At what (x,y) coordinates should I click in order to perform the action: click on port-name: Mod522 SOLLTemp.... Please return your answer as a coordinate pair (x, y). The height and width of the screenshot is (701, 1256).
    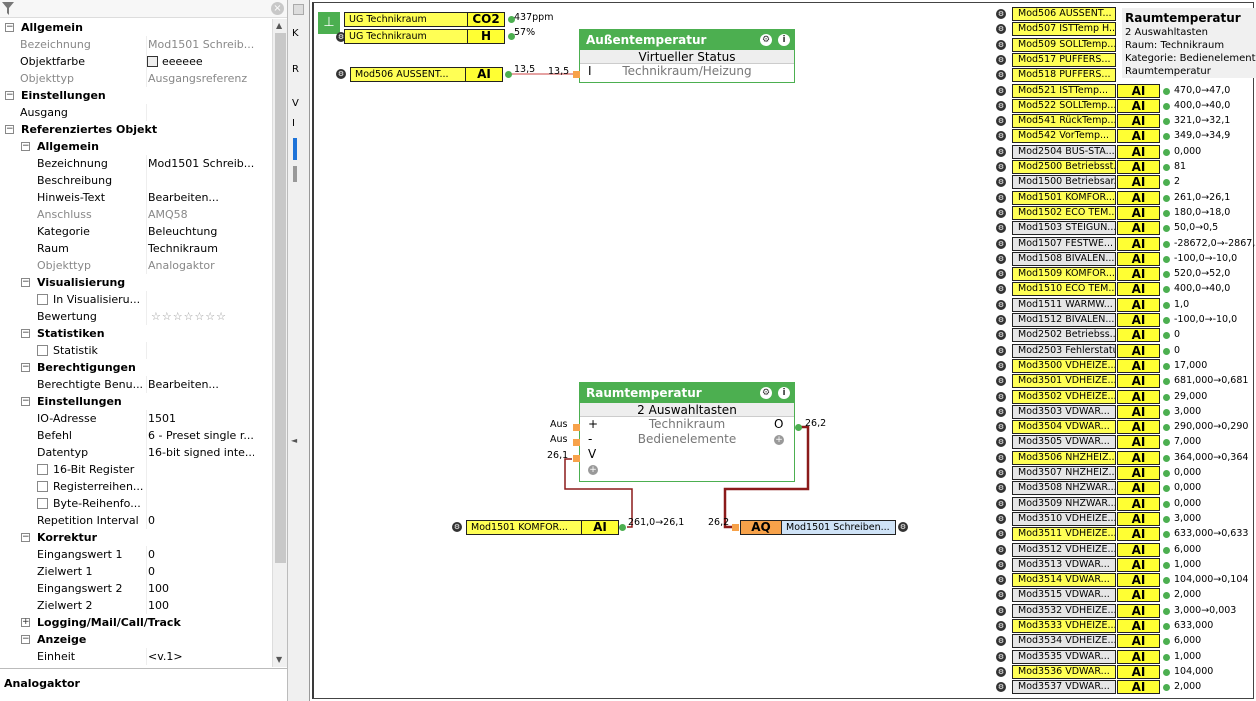
    Looking at the image, I should click on (1064, 105).